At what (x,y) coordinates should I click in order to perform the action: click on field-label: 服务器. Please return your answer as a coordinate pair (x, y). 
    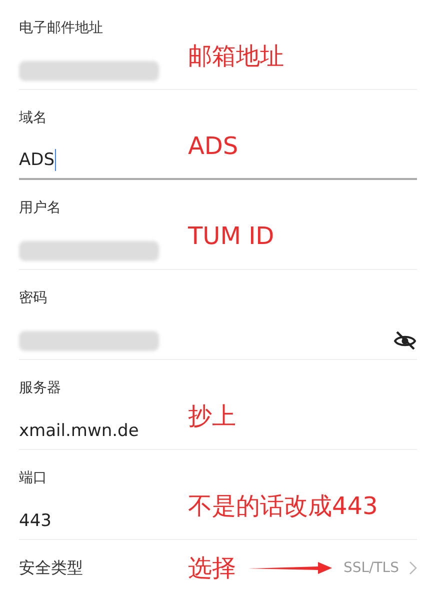
    Looking at the image, I should click on (40, 388).